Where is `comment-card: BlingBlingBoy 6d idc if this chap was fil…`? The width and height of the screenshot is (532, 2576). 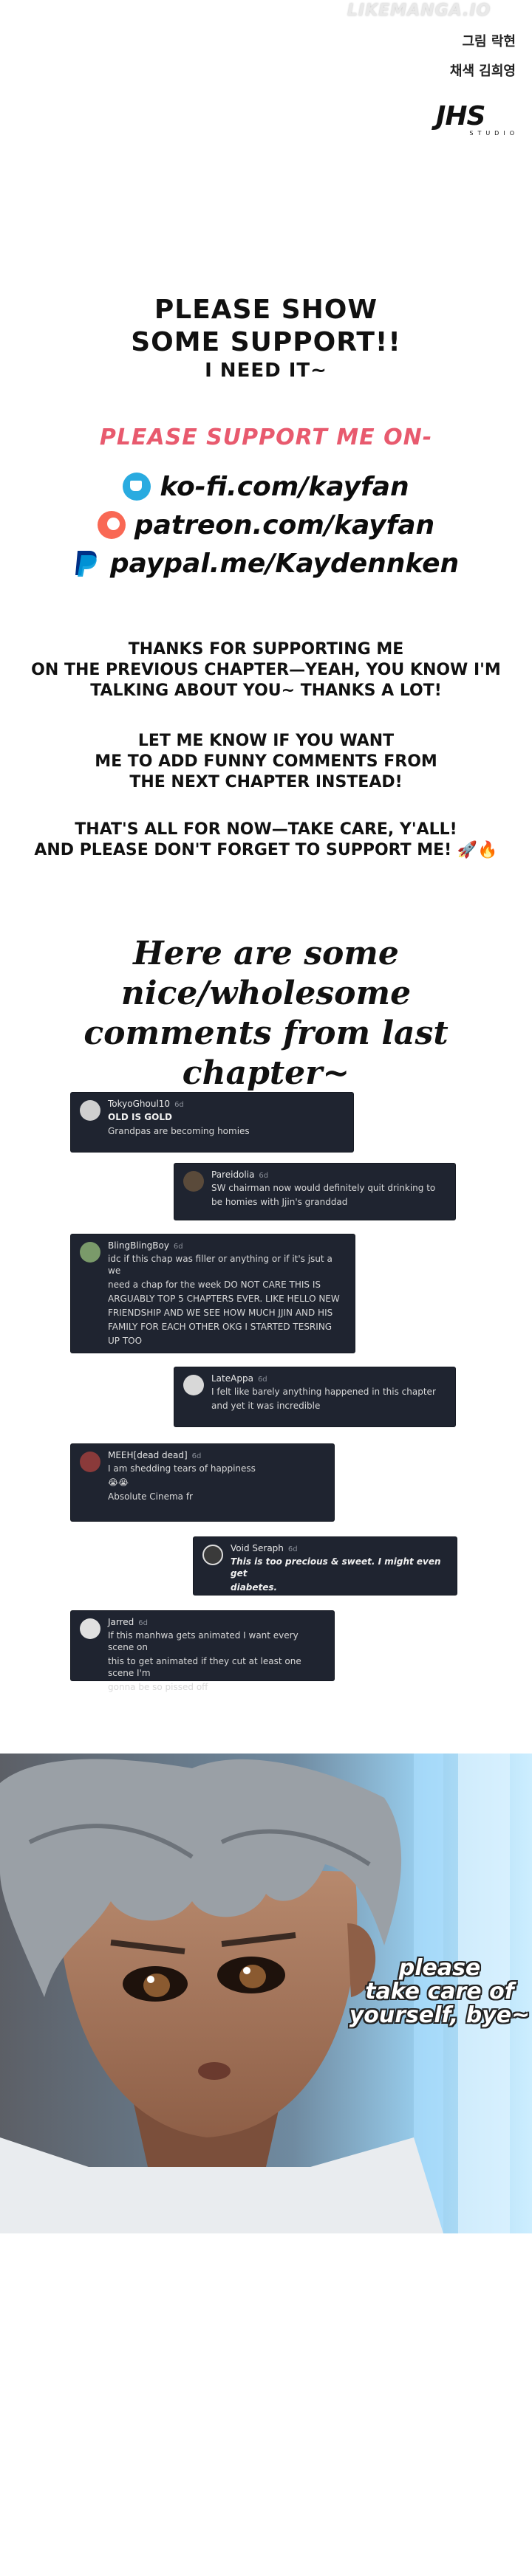
comment-card: BlingBlingBoy 6d idc if this chap was fil… is located at coordinates (213, 1293).